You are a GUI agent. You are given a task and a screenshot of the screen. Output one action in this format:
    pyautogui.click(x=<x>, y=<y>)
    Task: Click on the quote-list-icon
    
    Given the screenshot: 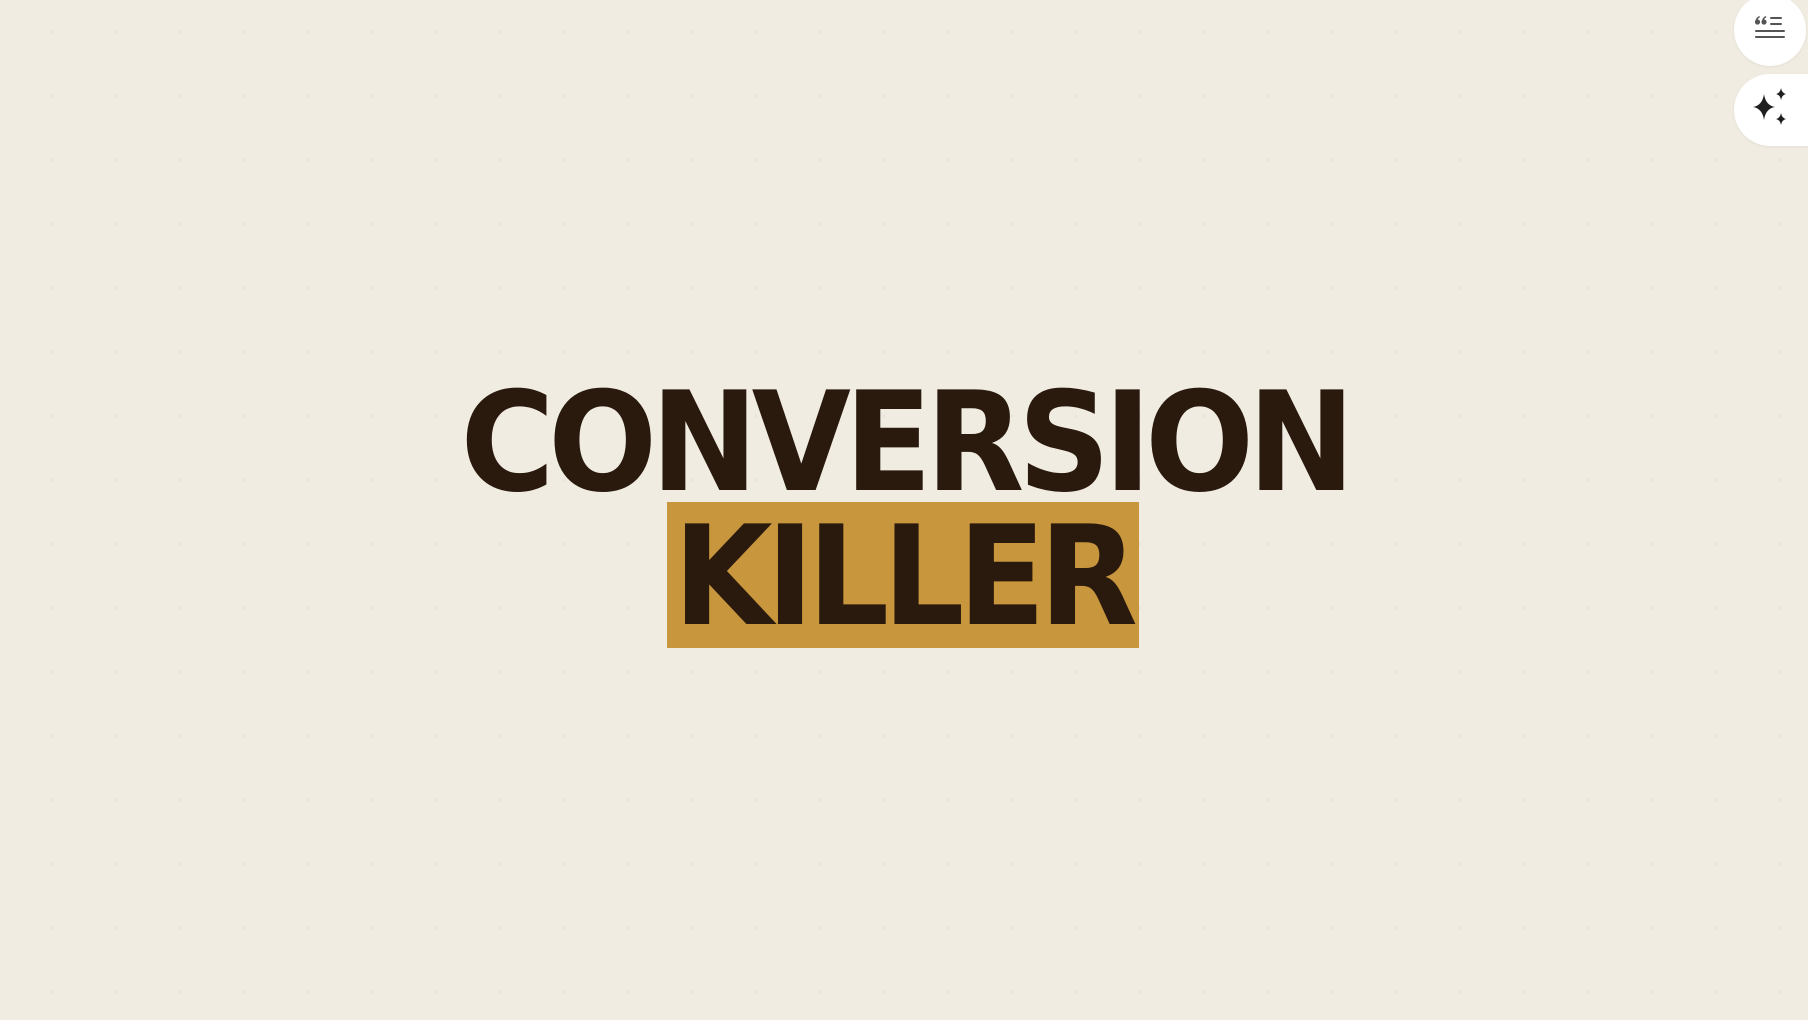 What is the action you would take?
    pyautogui.click(x=1770, y=30)
    